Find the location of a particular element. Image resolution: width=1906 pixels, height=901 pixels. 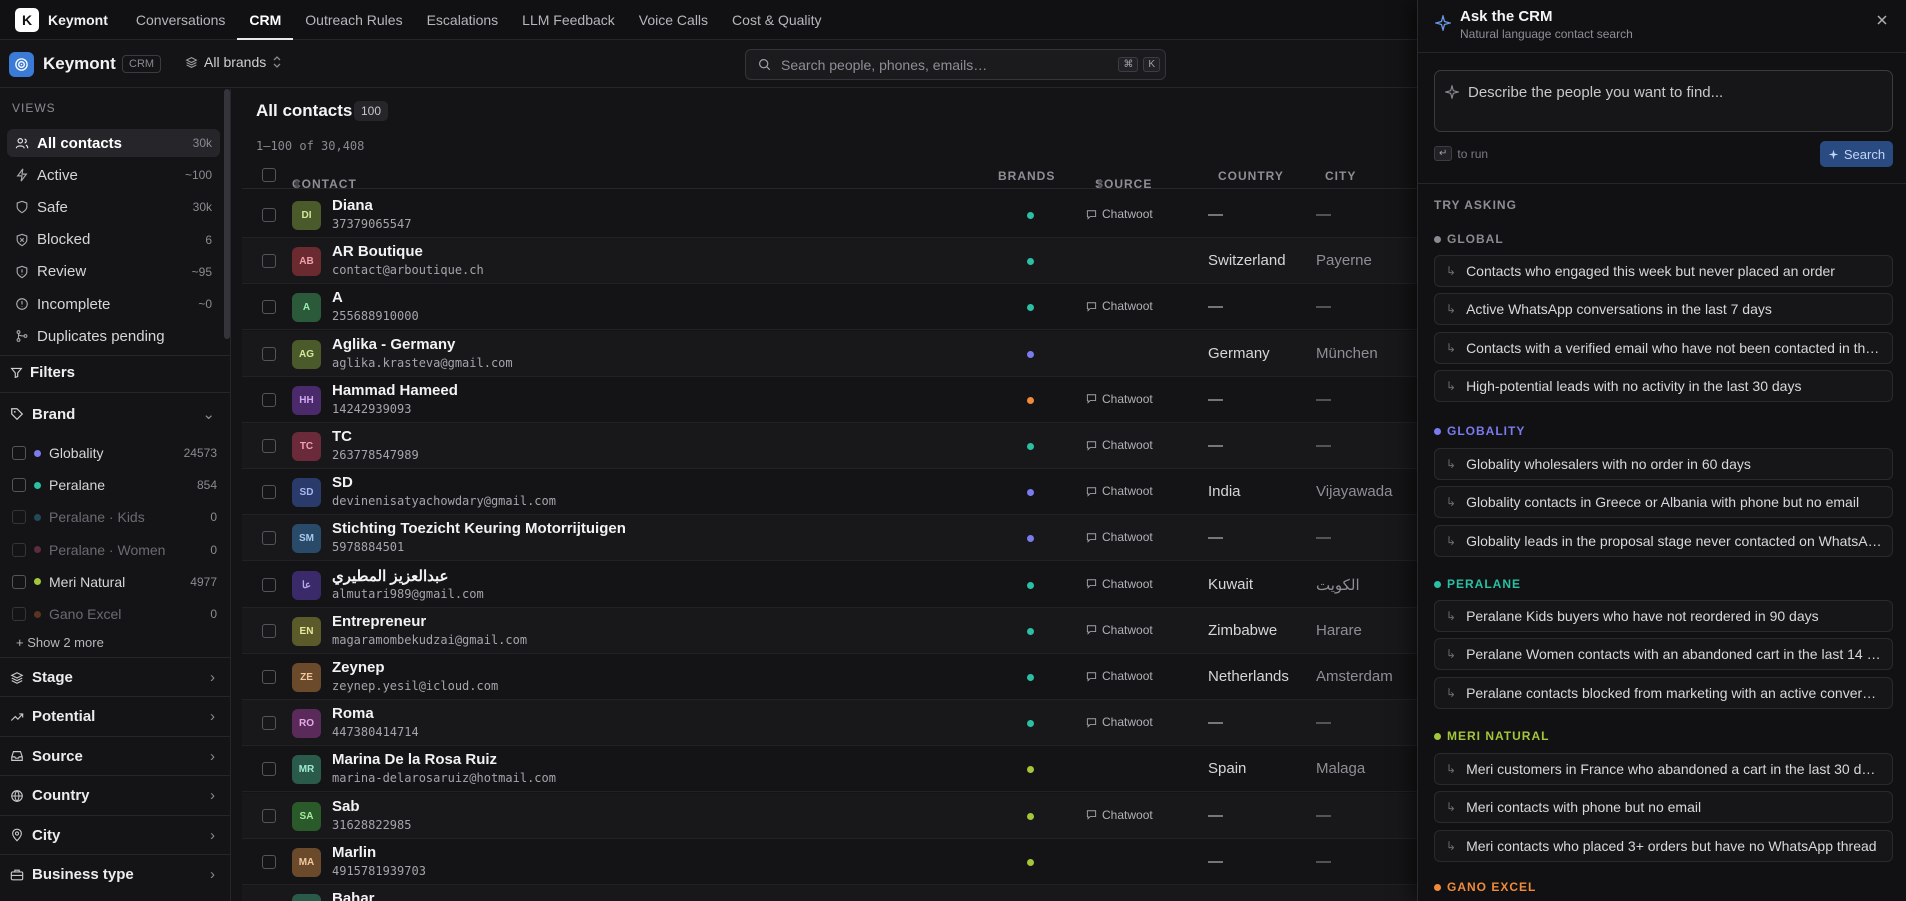

global-search: Search people, phones, emails… ⌘ K is located at coordinates (955, 64).